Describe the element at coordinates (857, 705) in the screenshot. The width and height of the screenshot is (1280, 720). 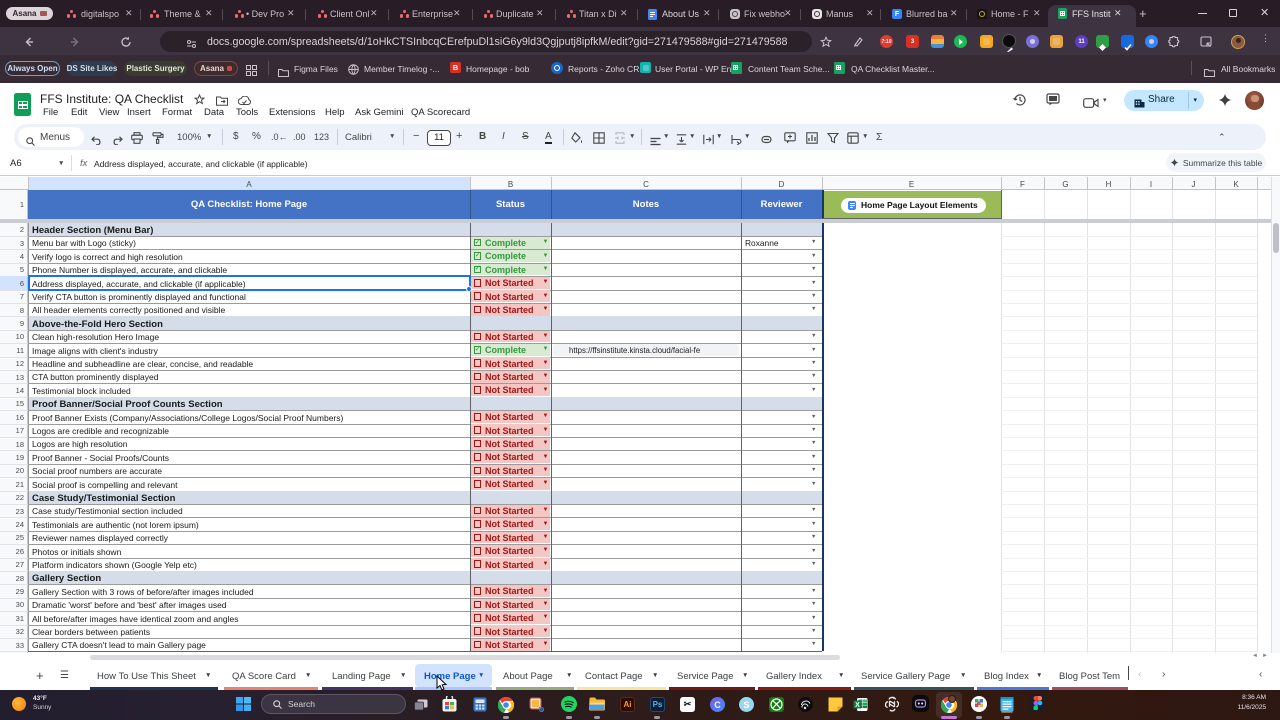
I see `svg-text: X` at that location.